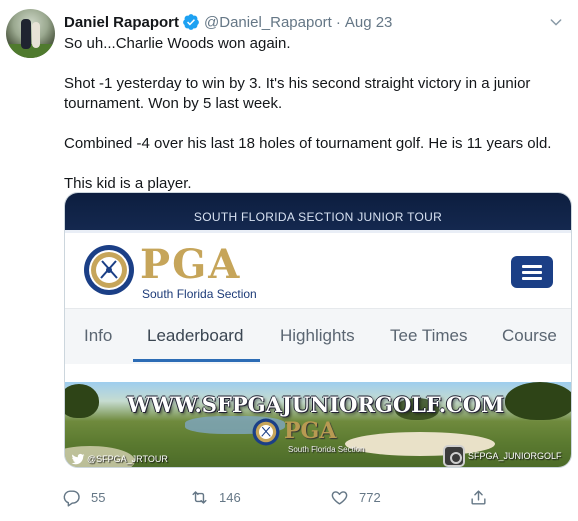 This screenshot has height=521, width=578. Describe the element at coordinates (191, 22) in the screenshot. I see `verified-badge-icon` at that location.